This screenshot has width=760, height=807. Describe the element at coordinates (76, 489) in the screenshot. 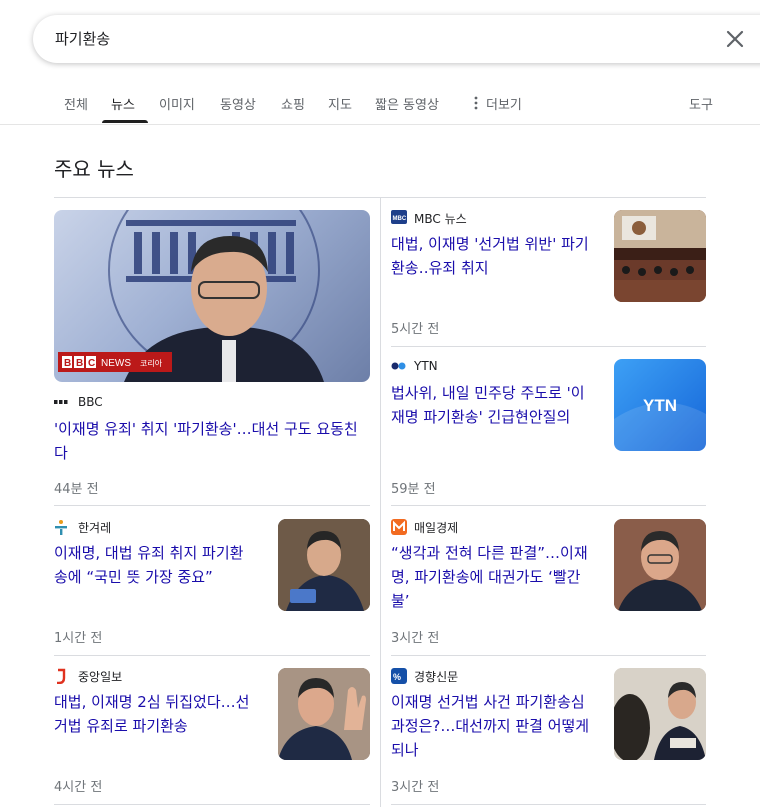

I see `news-time: 44분 전` at that location.